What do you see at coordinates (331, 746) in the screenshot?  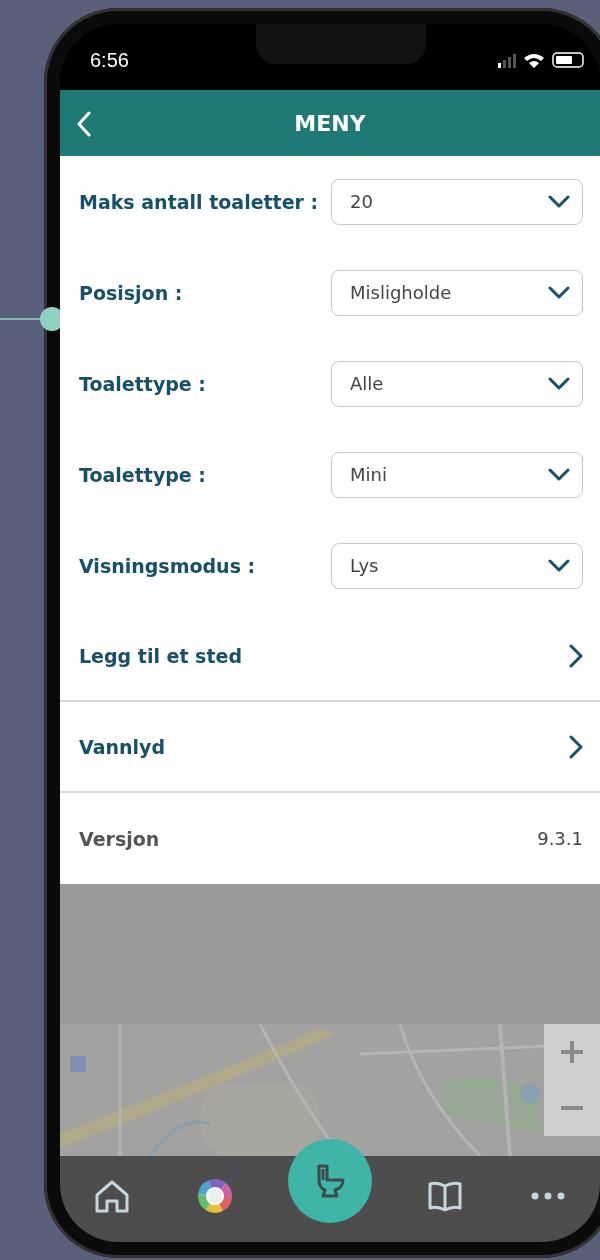 I see `menu-link: Vannlyd` at bounding box center [331, 746].